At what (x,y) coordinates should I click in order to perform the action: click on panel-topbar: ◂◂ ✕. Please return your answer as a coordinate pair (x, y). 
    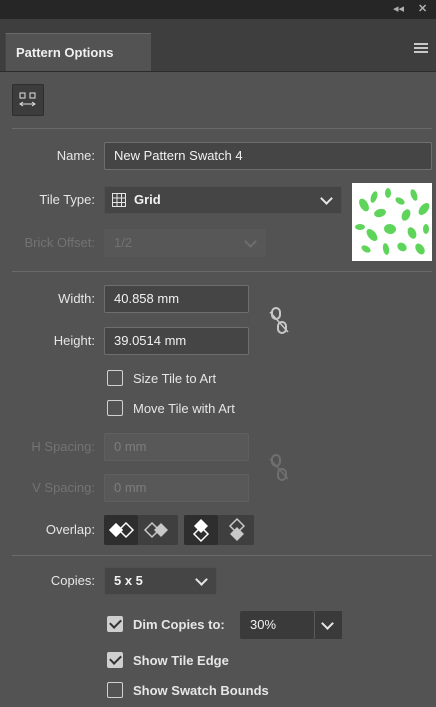
    Looking at the image, I should click on (218, 9).